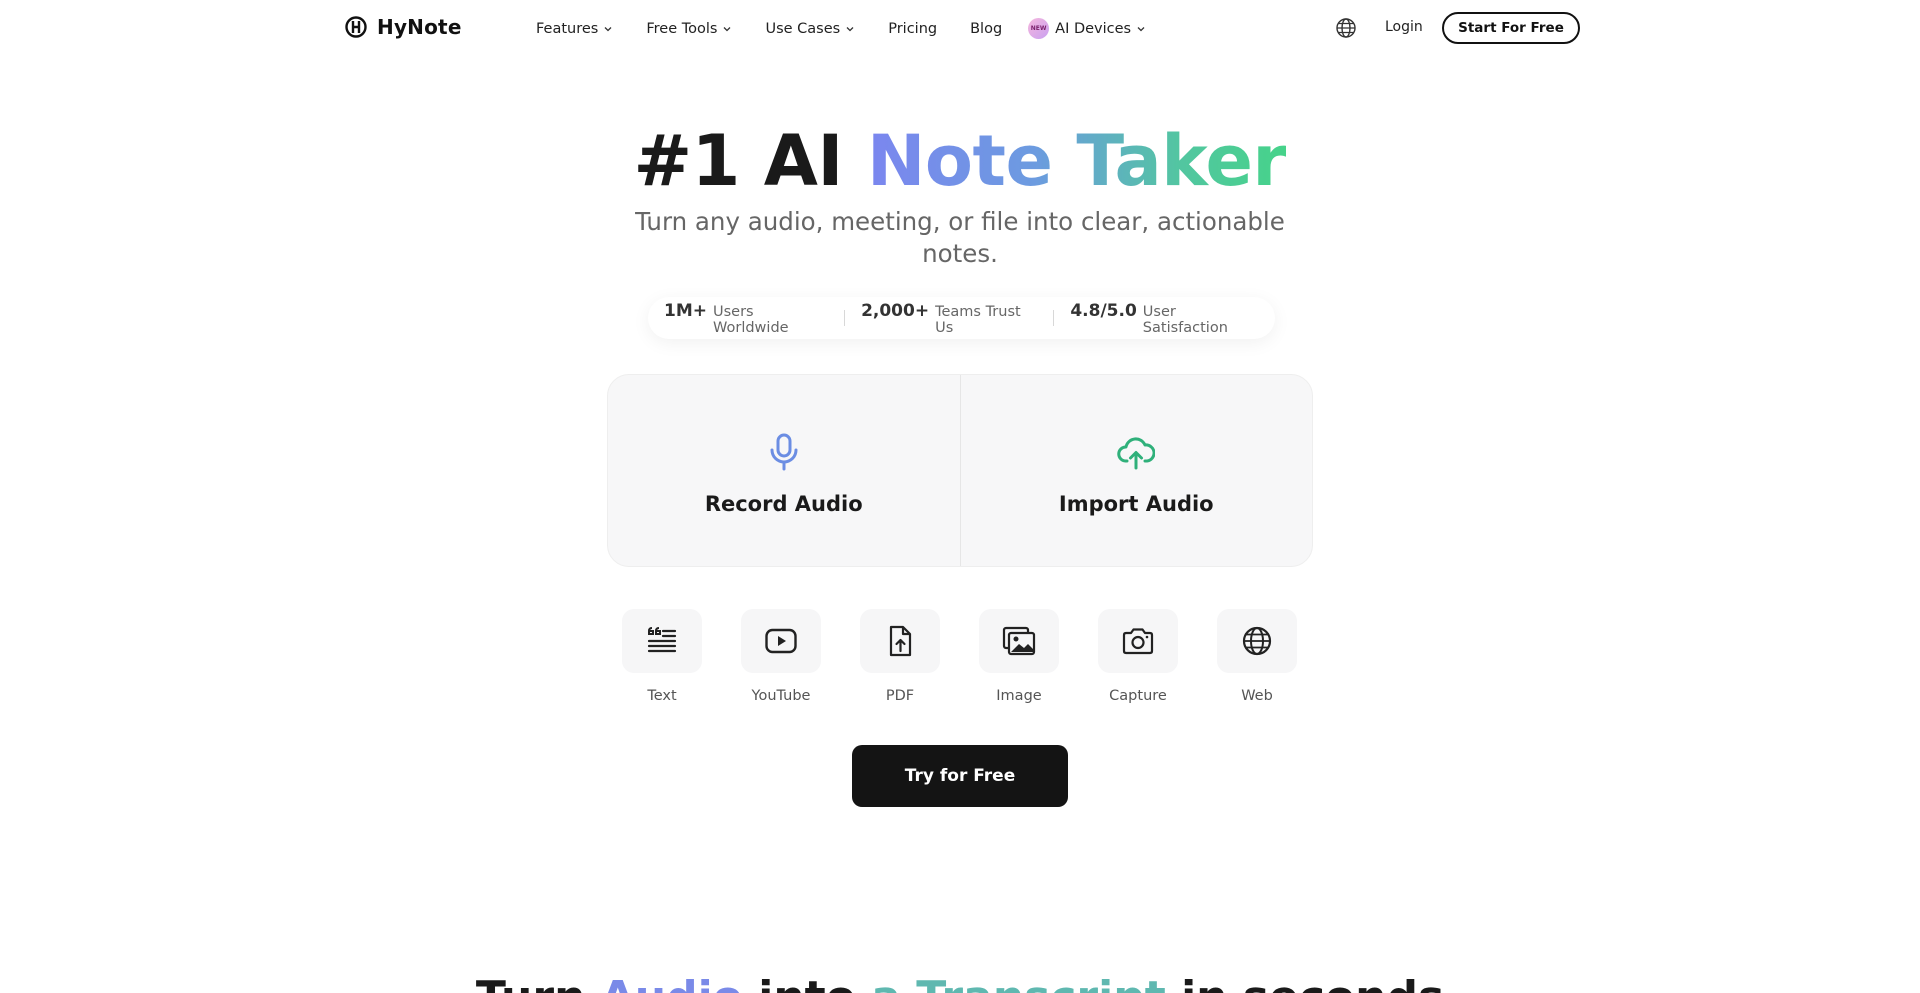  I want to click on heading-word-highlight: a Transcript, so click(1018, 982).